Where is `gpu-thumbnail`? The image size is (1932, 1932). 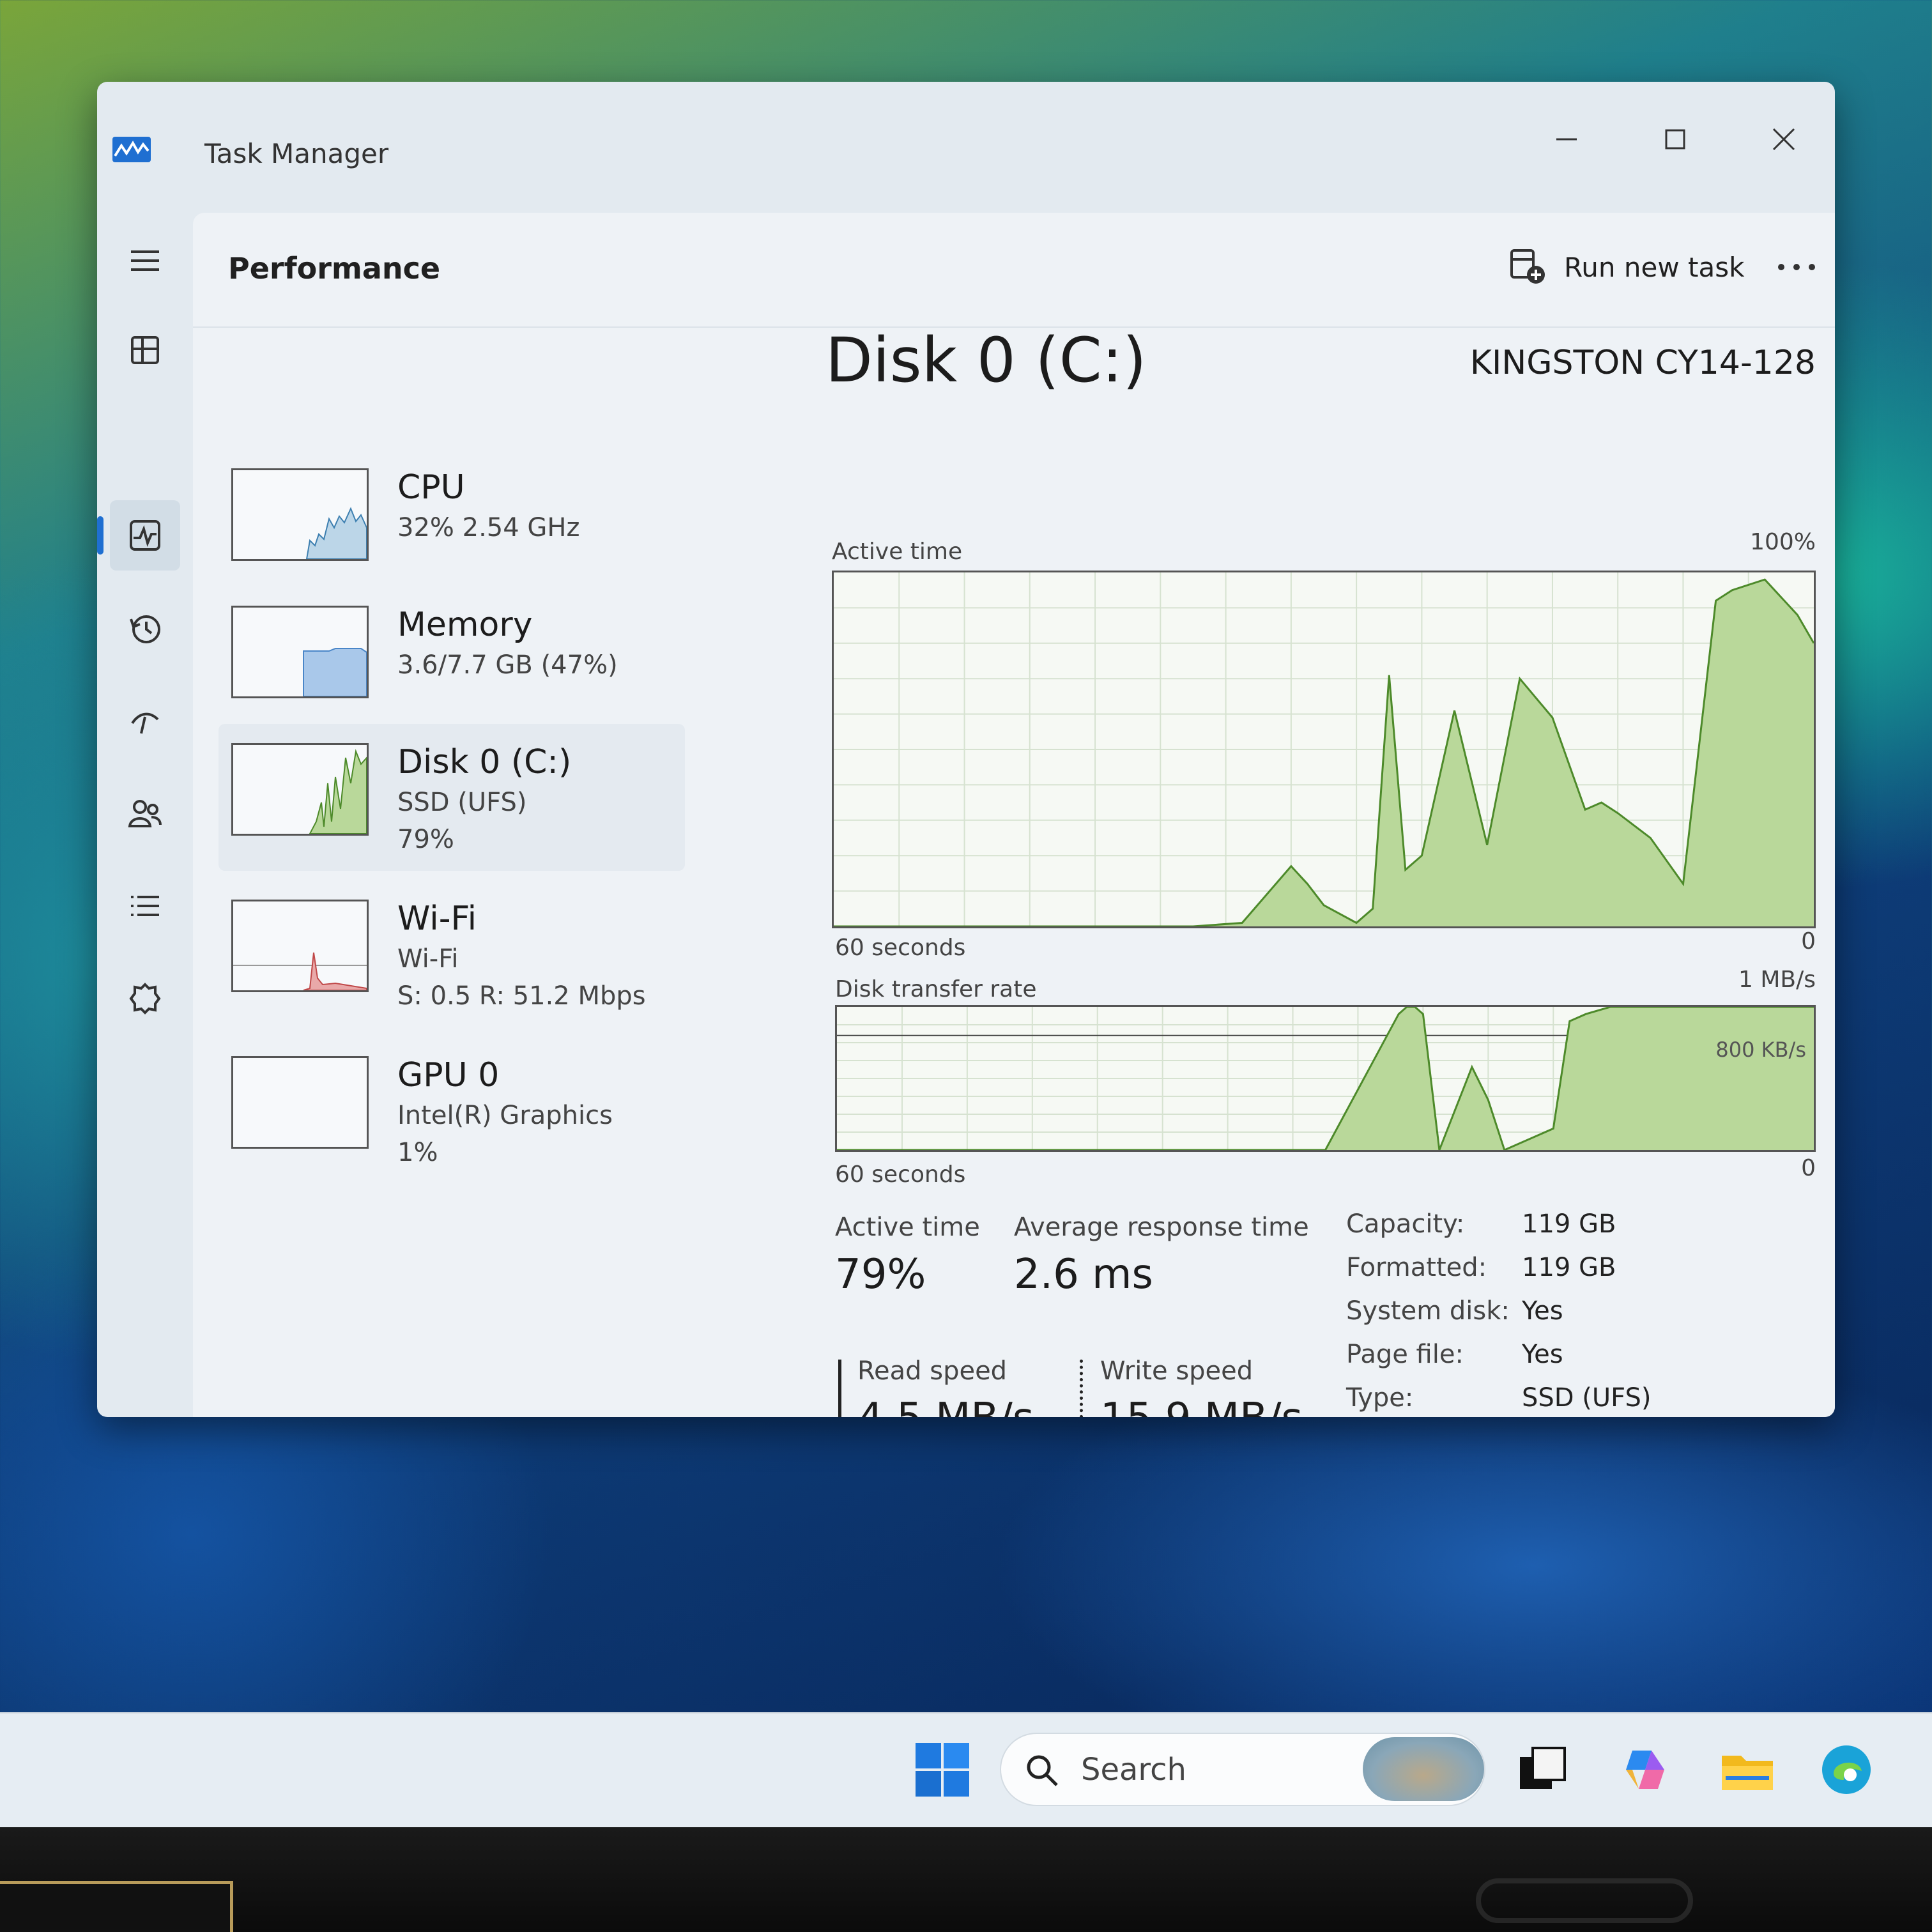 gpu-thumbnail is located at coordinates (300, 1102).